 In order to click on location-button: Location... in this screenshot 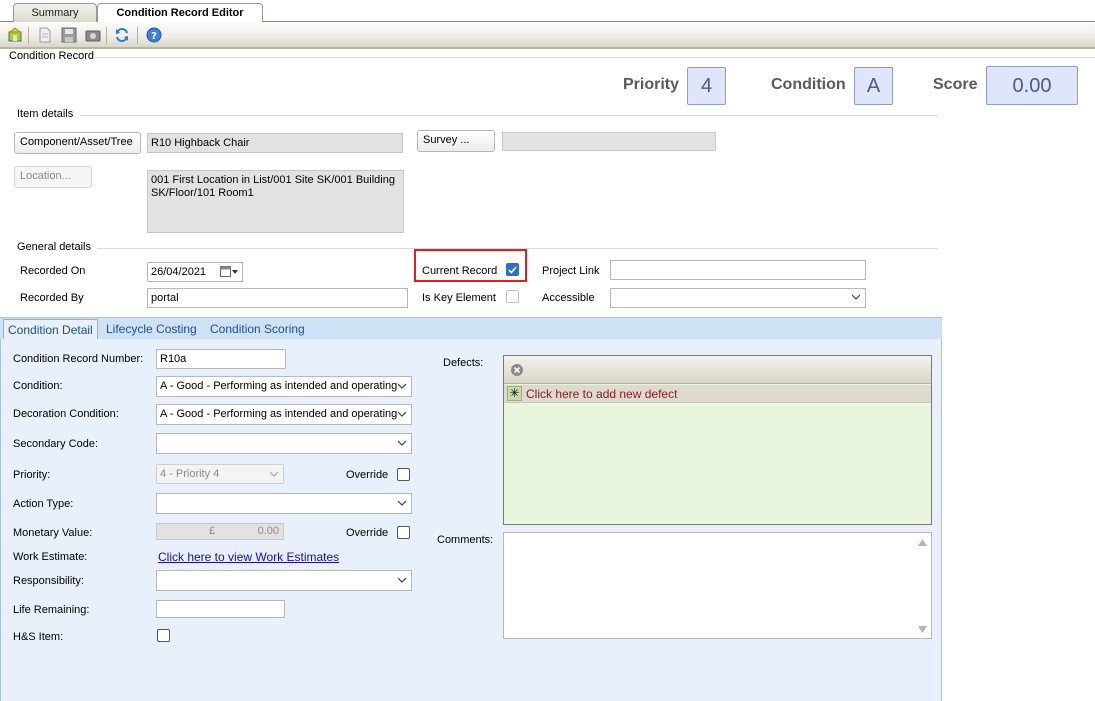, I will do `click(53, 177)`.